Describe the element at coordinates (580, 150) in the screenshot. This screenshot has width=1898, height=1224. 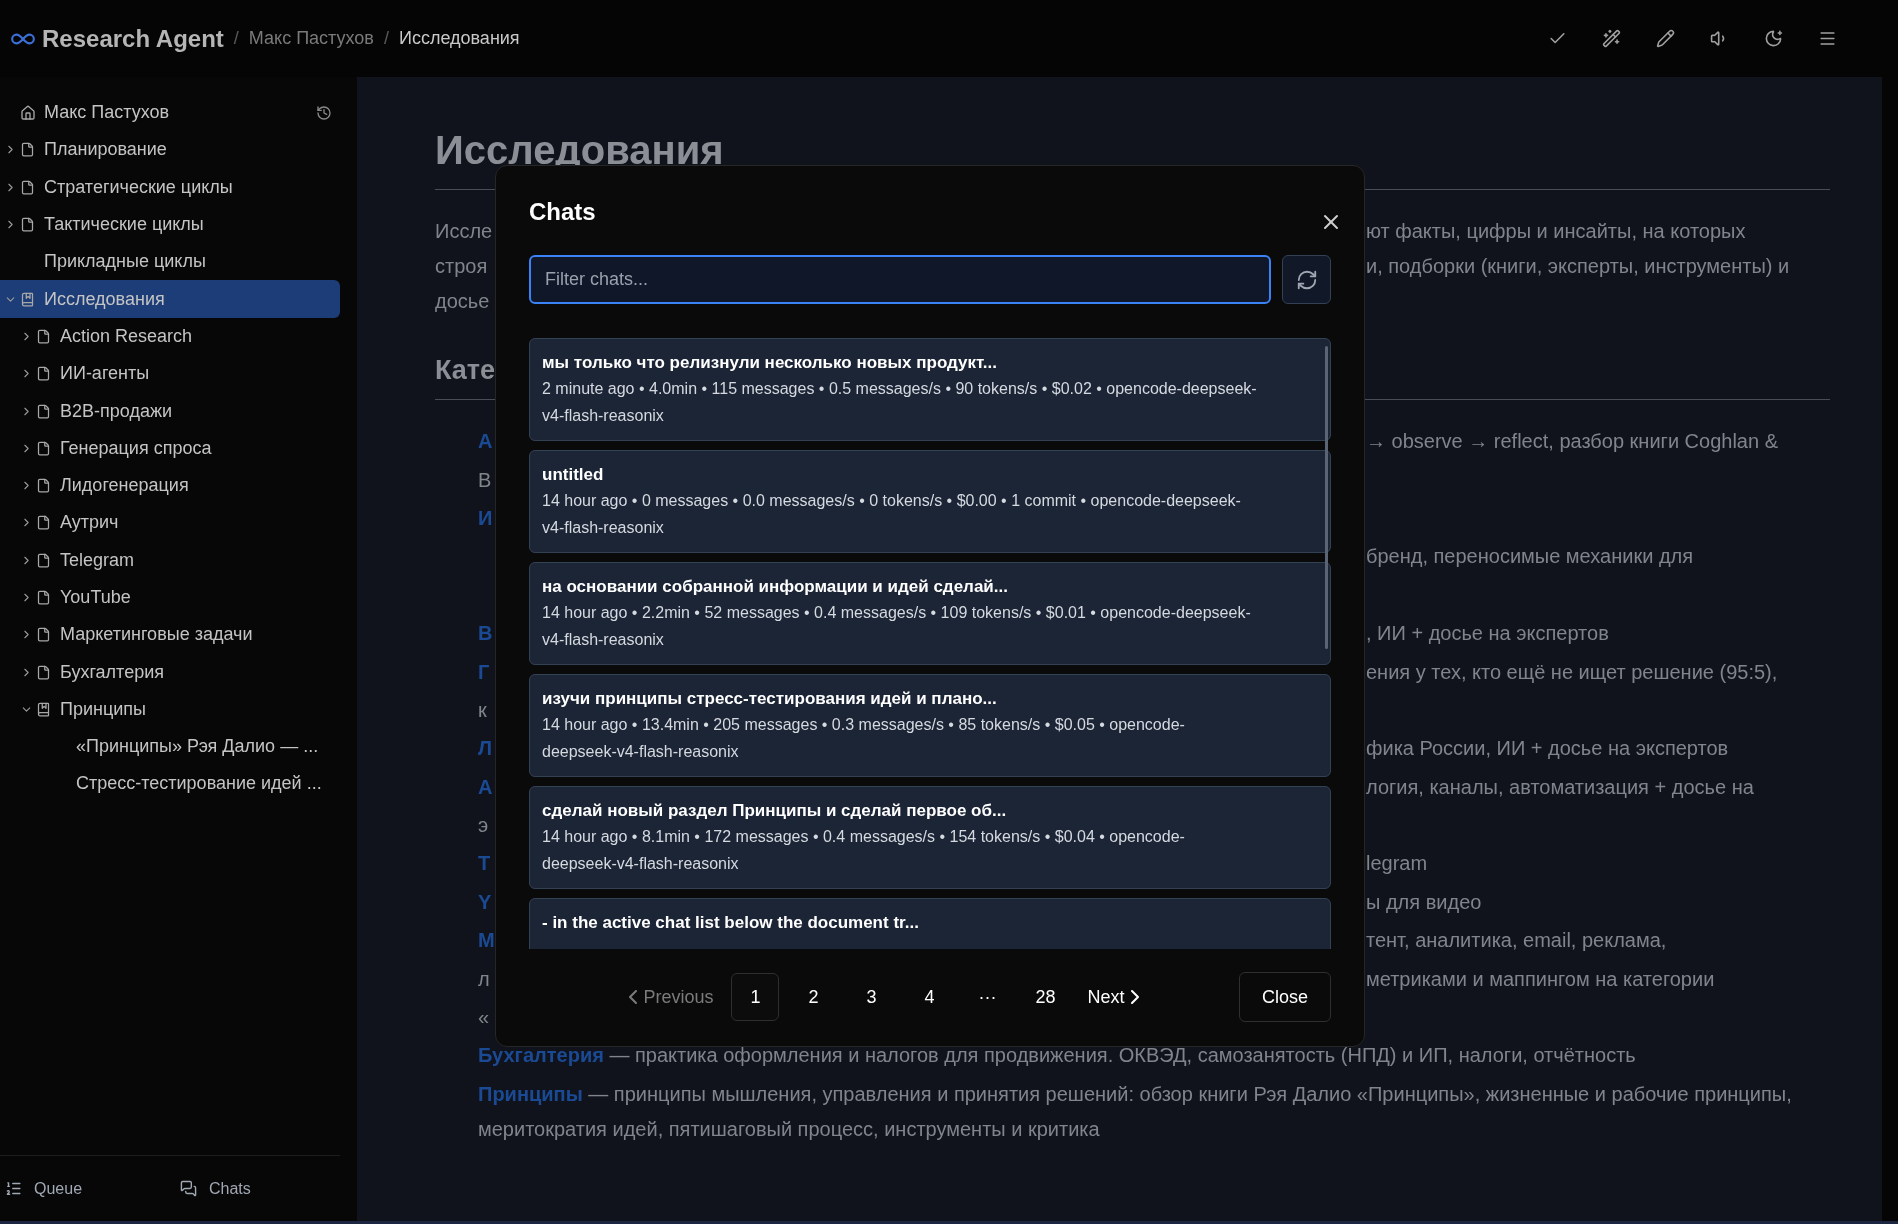
I see `page-title: Исследования` at that location.